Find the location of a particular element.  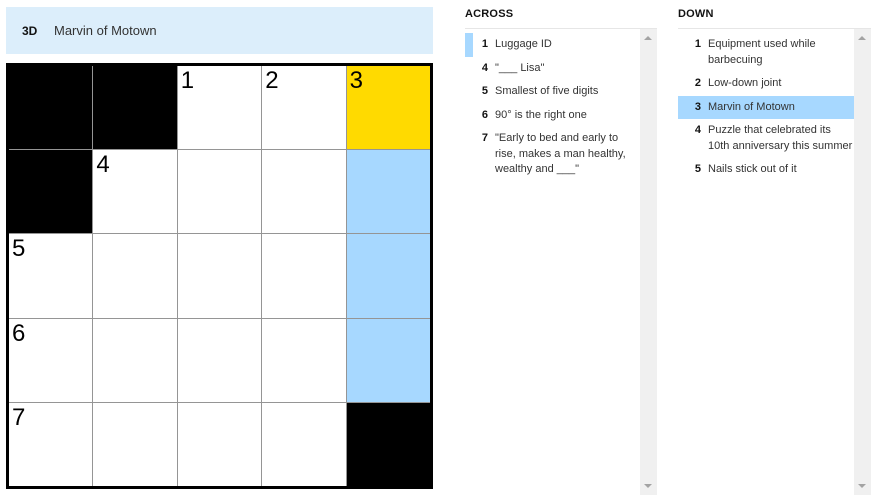

current-clue-text: Marvin of Motown is located at coordinates (105, 30).